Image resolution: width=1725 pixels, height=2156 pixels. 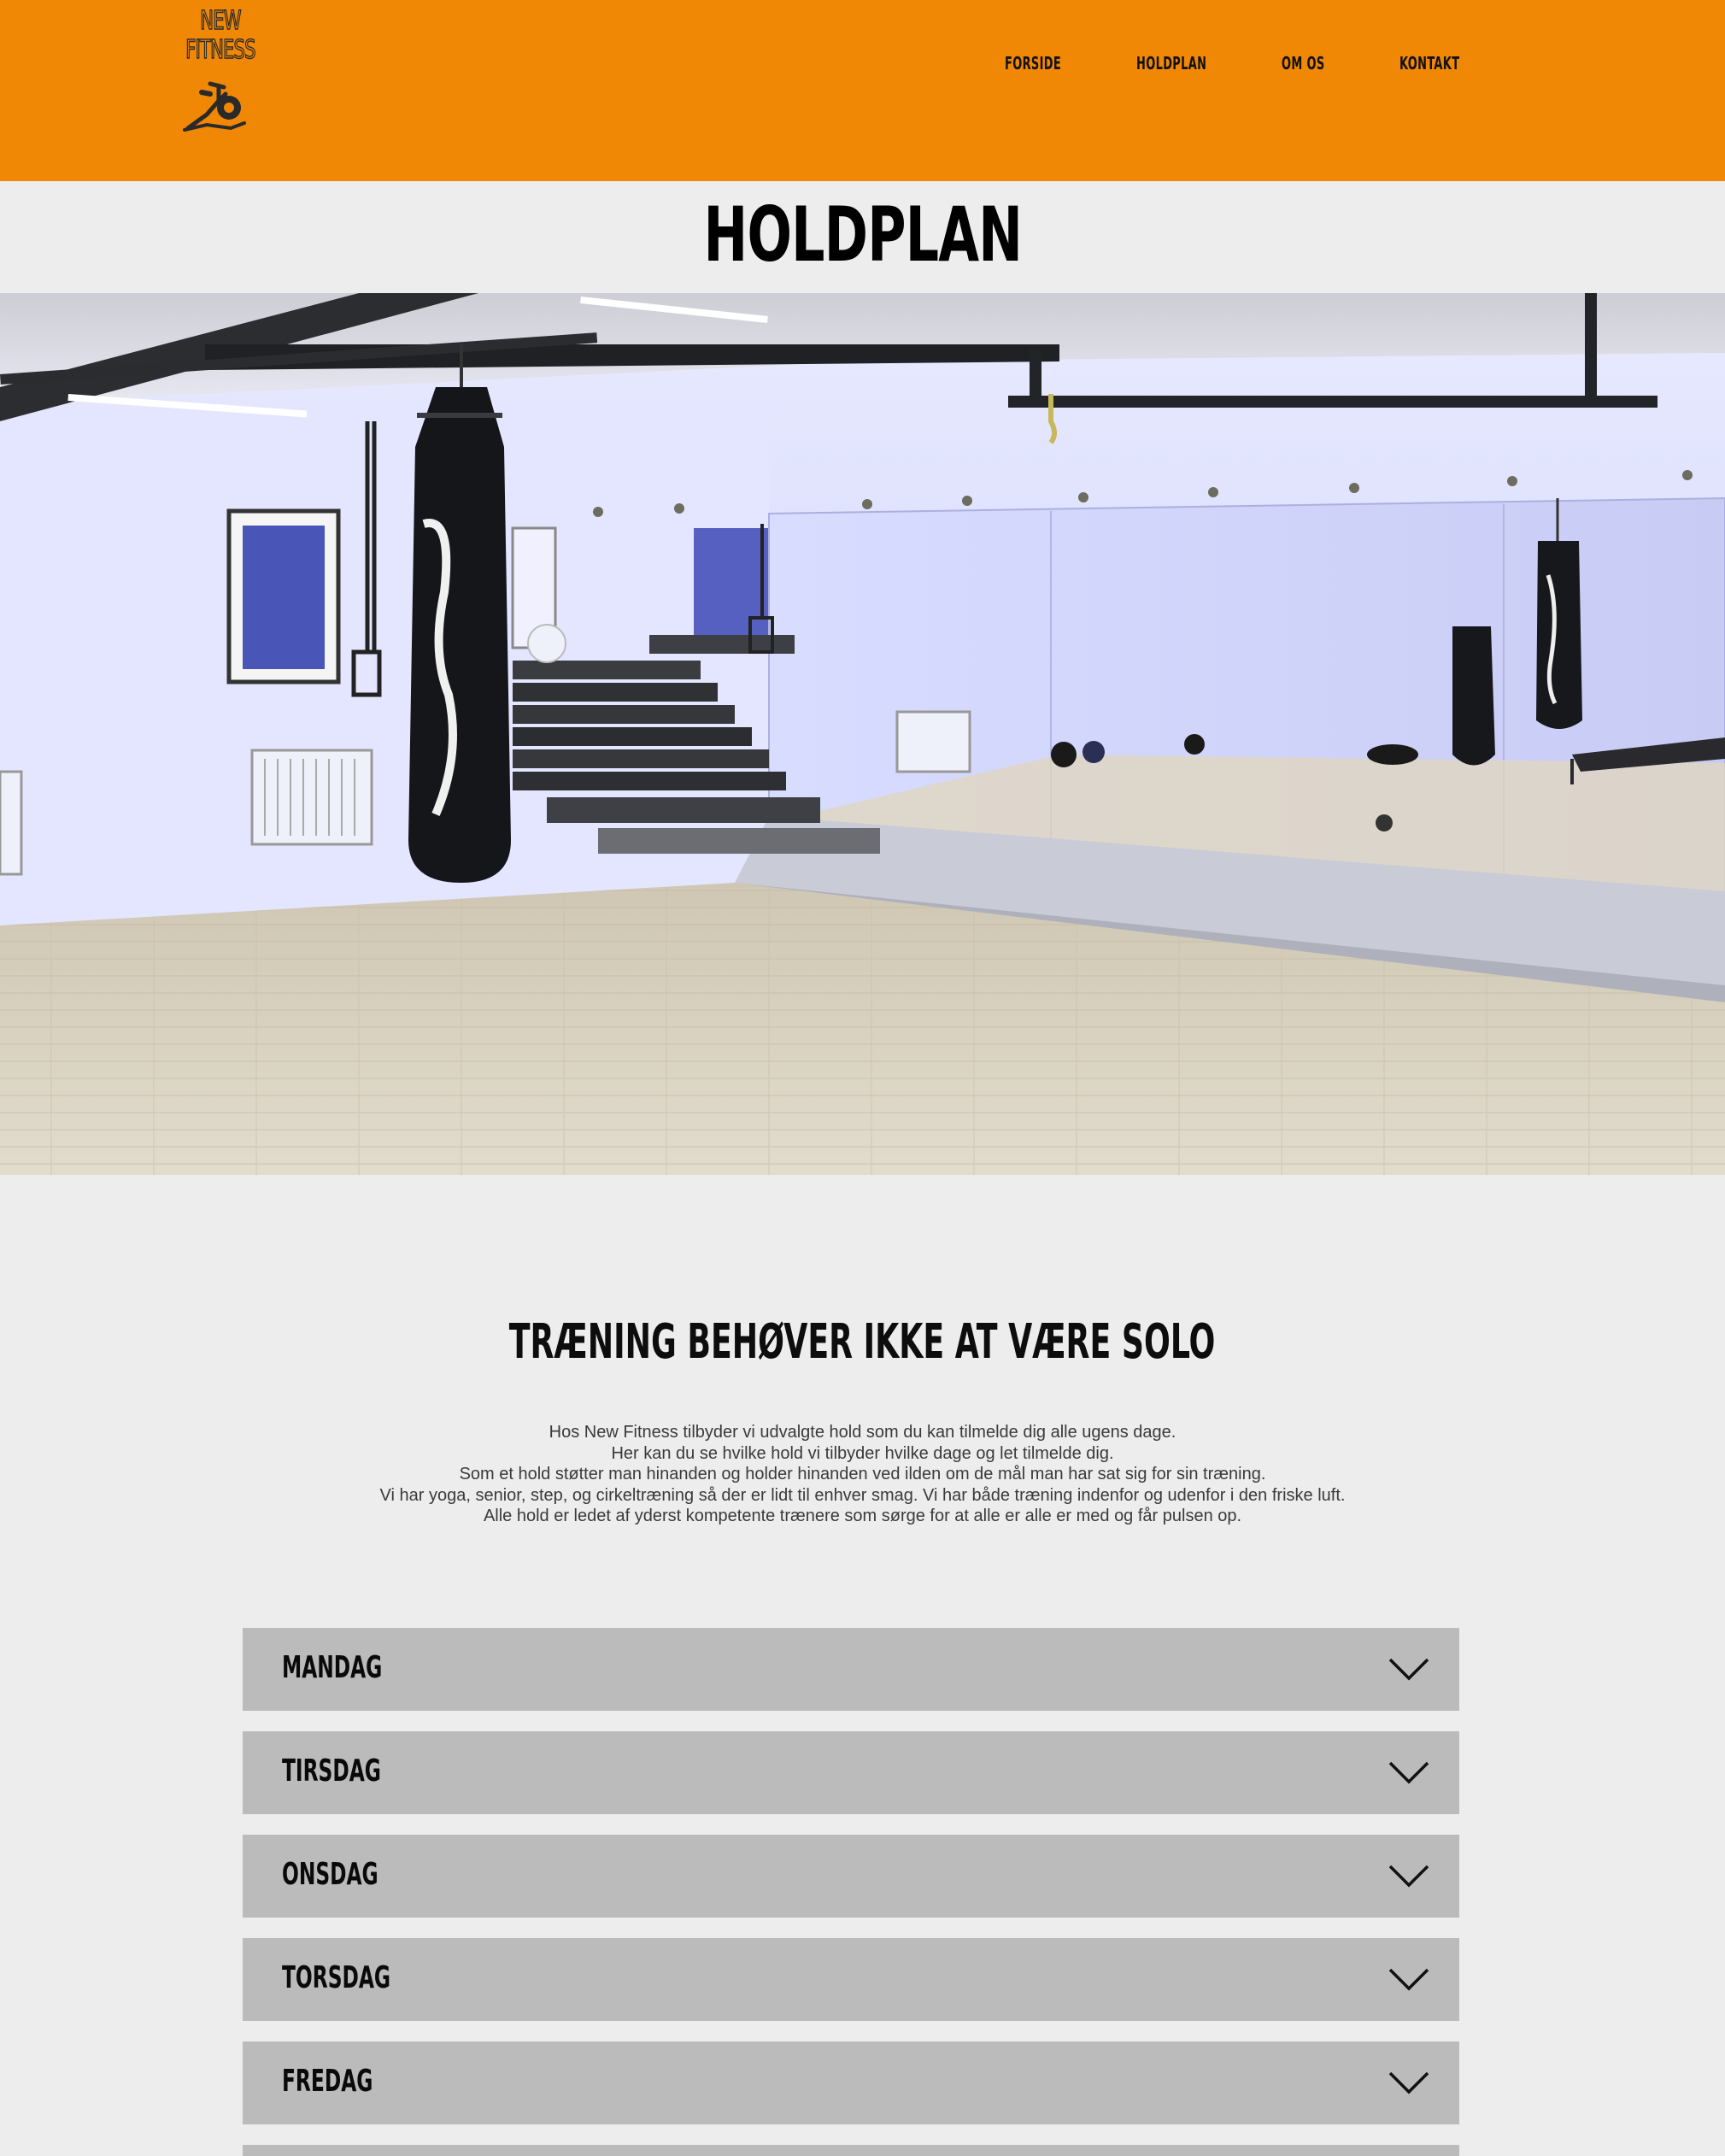 I want to click on logo: NEW FITNESS, so click(x=220, y=69).